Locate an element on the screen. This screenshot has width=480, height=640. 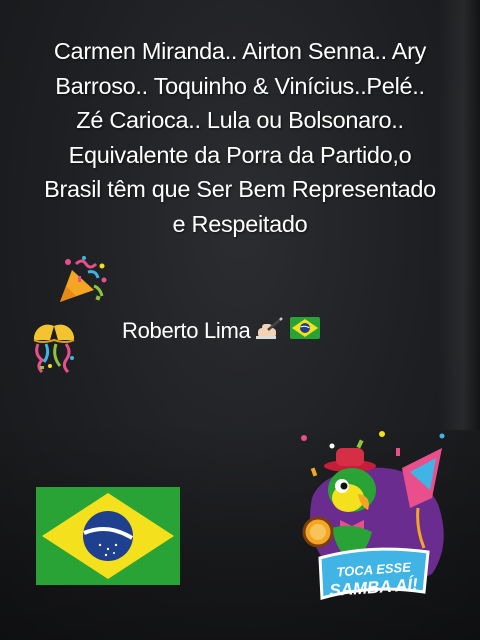
brazil-flag is located at coordinates (108, 536).